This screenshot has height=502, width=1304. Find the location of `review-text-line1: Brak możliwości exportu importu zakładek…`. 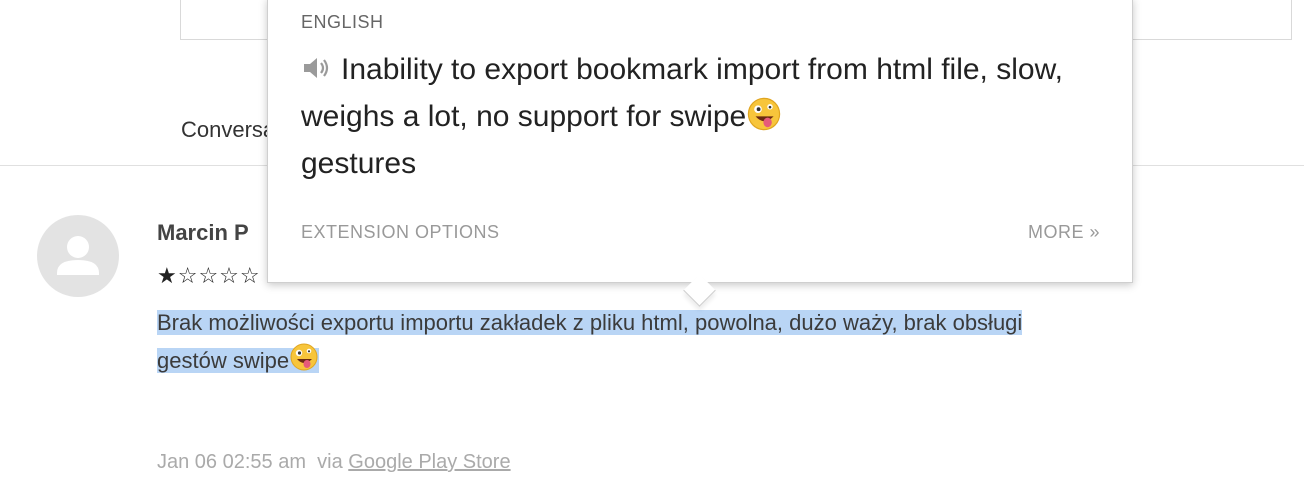

review-text-line1: Brak możliwości exportu importu zakładek… is located at coordinates (590, 322).